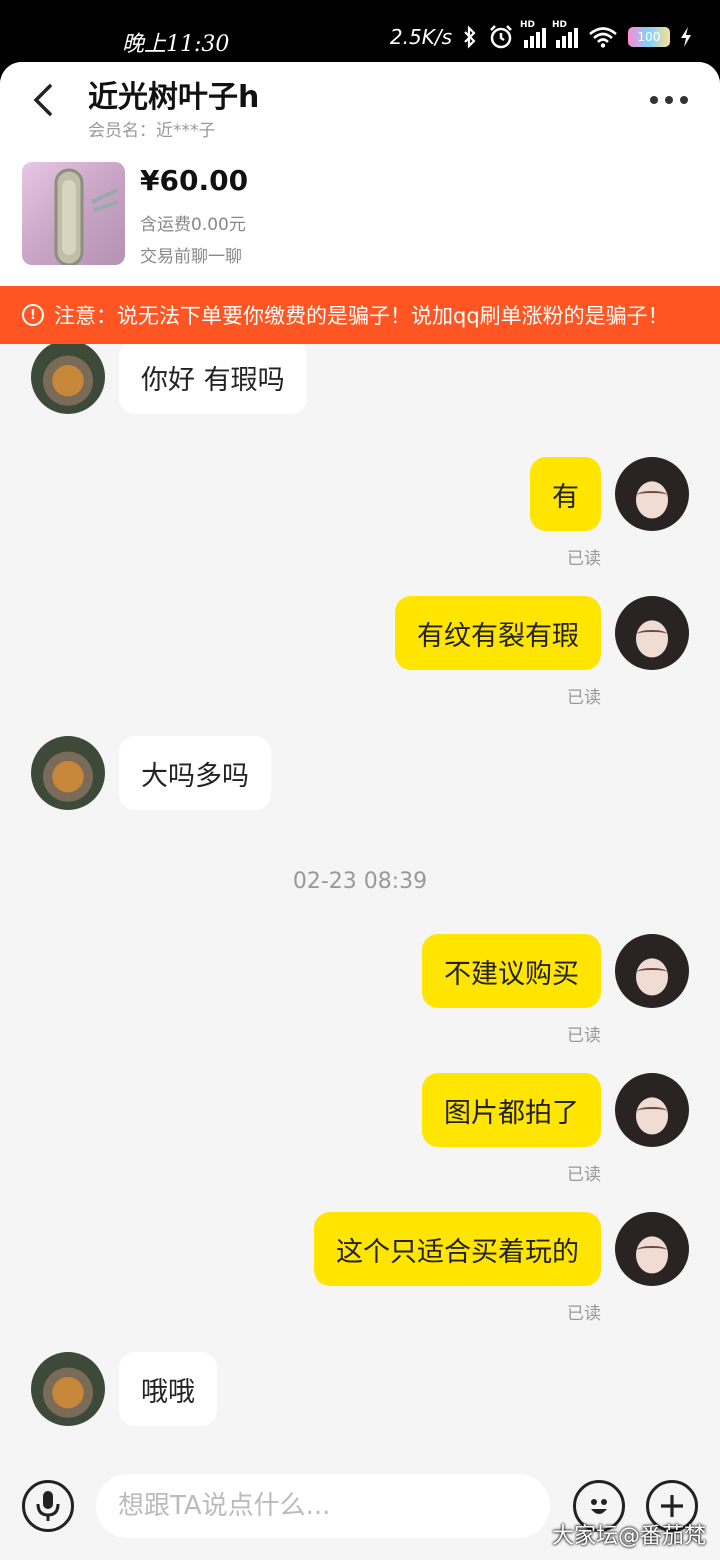 The image size is (720, 1560). Describe the element at coordinates (672, 100) in the screenshot. I see `more-horizontal-icon` at that location.